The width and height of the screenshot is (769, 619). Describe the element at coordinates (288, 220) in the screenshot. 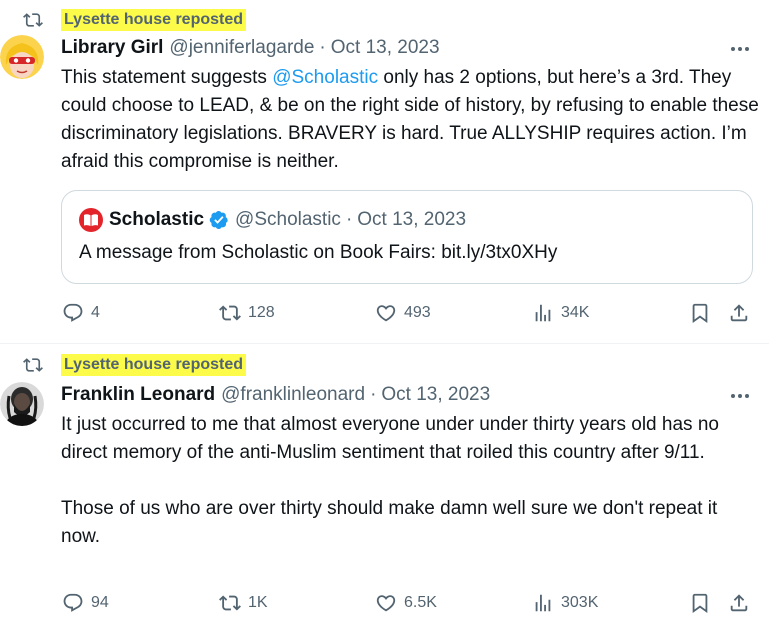

I see `quote-author-handle: @Scholastic` at that location.